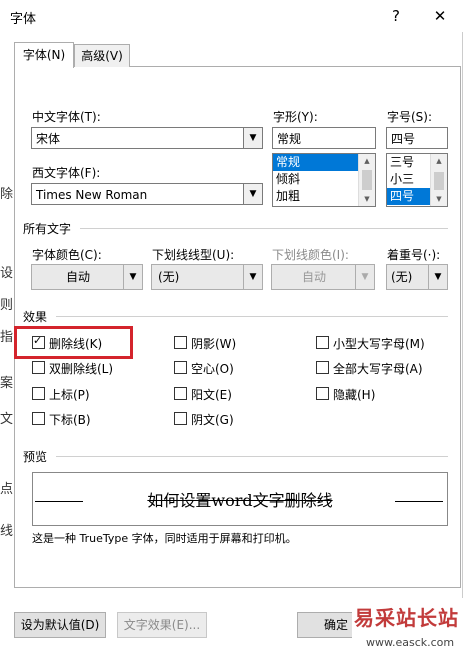 The height and width of the screenshot is (657, 471). I want to click on engrave-label: 阴文(G), so click(212, 419).